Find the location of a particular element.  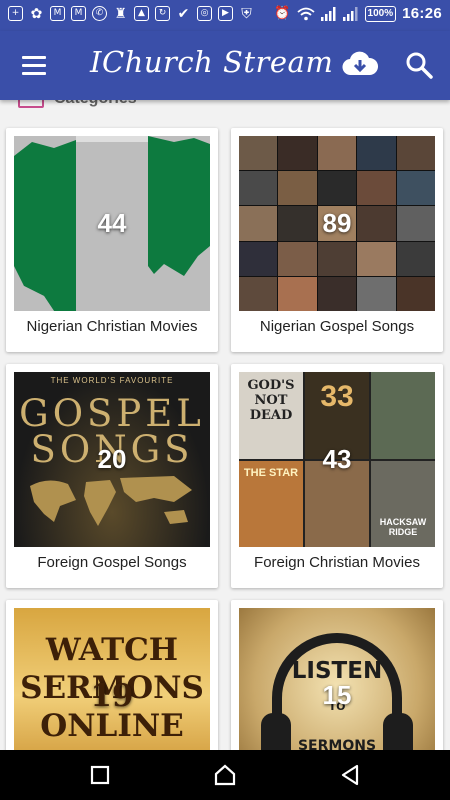

categories-icon is located at coordinates (31, 104).